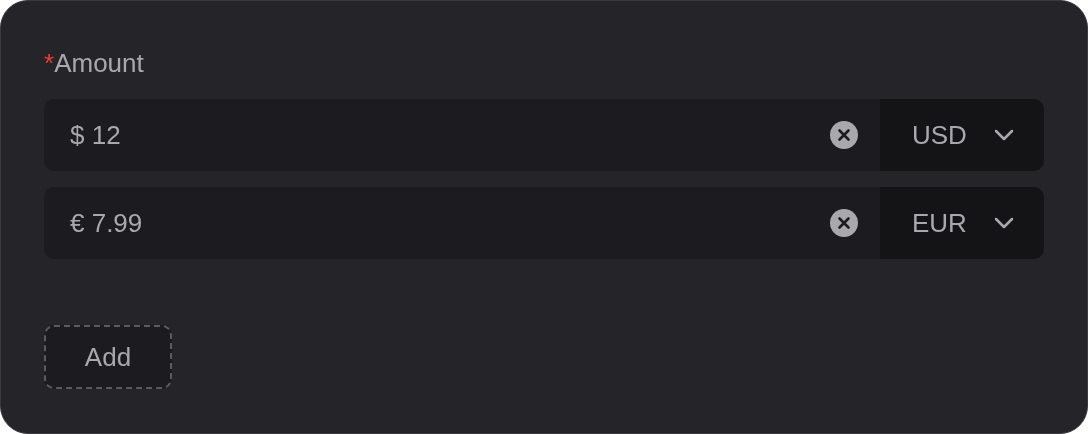 The height and width of the screenshot is (434, 1088). Describe the element at coordinates (462, 223) in the screenshot. I see `amount-input: € 7.99` at that location.